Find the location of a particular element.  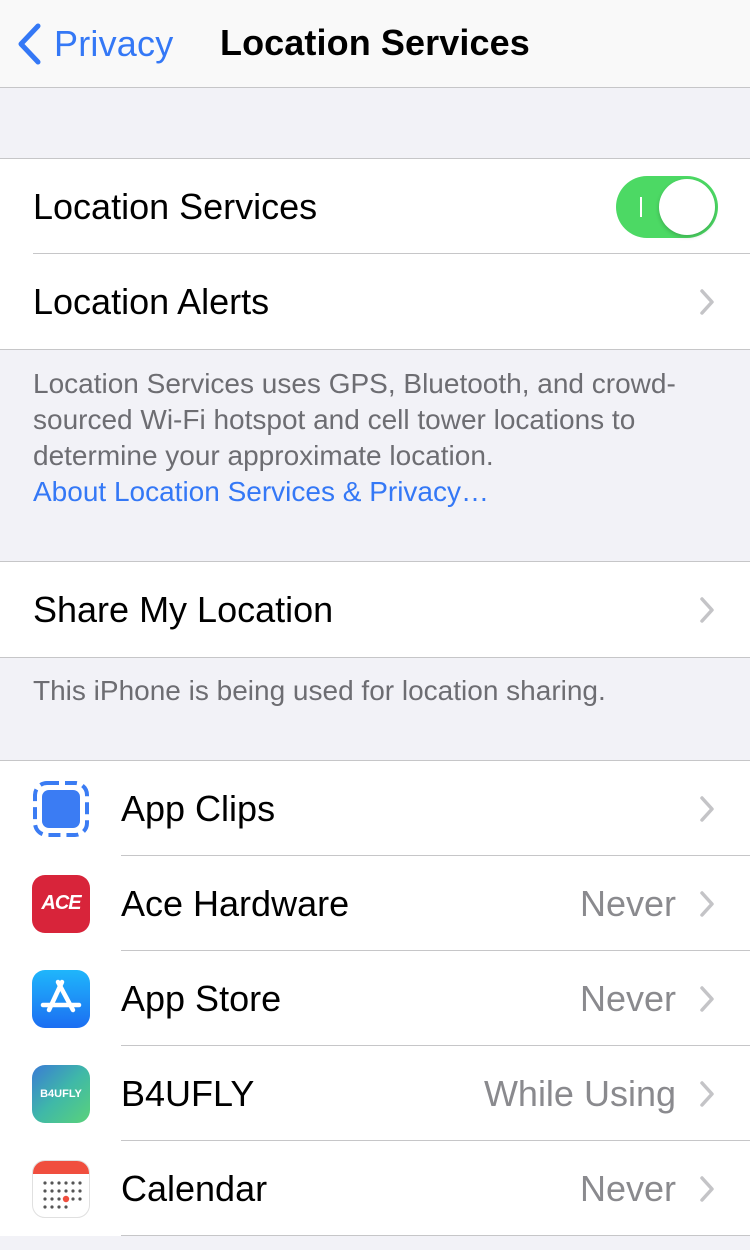

app-row-b4ufly: B4UFLY B4UFLY While Using is located at coordinates (375, 1093).